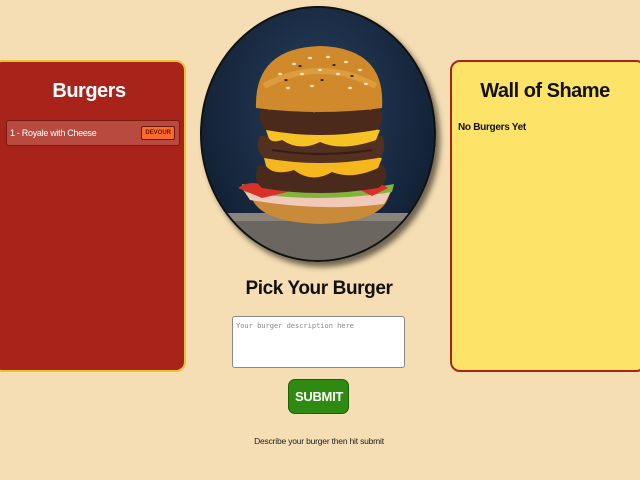 The width and height of the screenshot is (640, 480). I want to click on devour-button: DEVOUR, so click(158, 133).